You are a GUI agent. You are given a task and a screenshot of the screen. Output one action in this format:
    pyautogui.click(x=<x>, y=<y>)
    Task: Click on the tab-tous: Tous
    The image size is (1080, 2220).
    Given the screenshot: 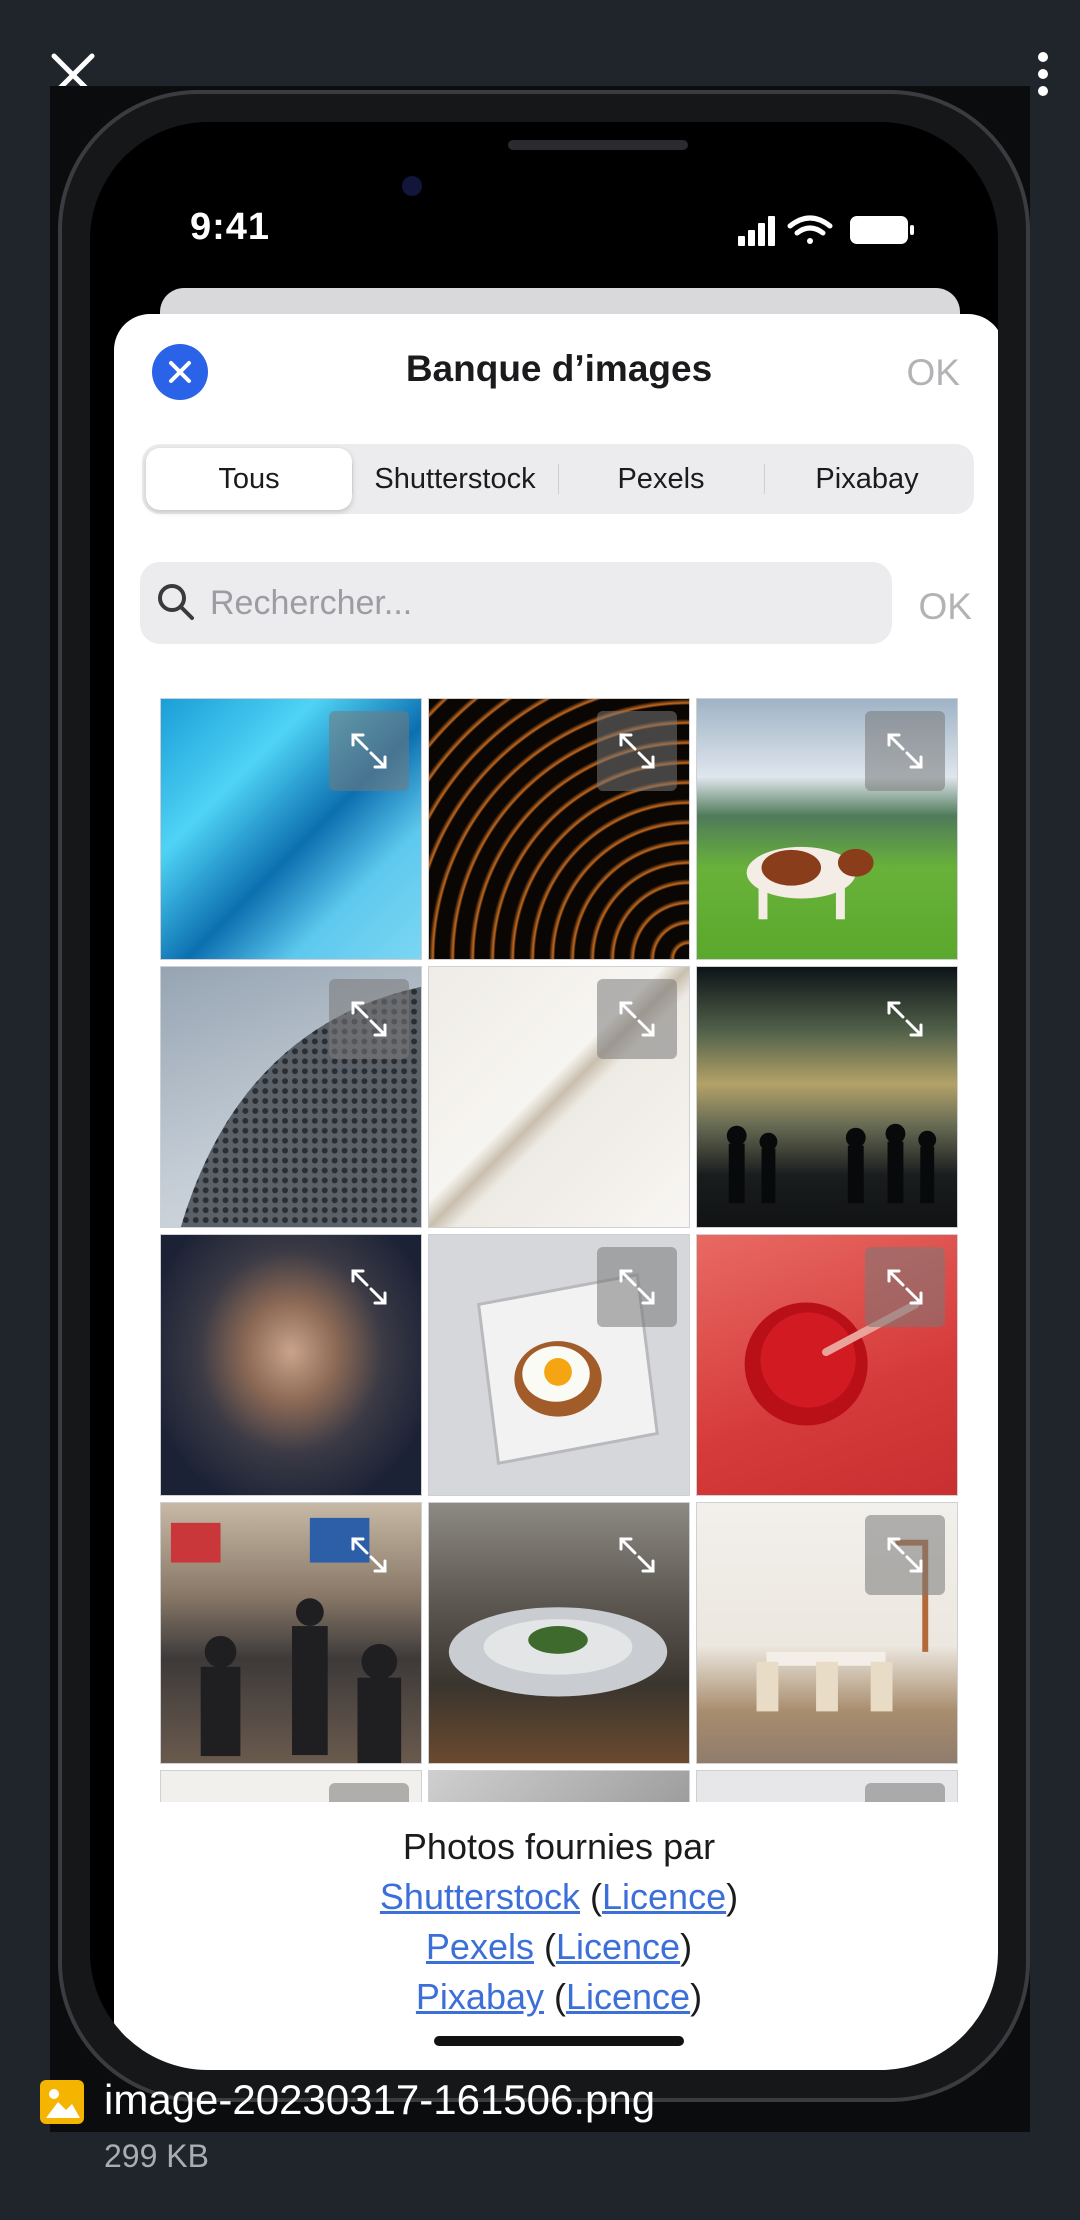 What is the action you would take?
    pyautogui.click(x=249, y=479)
    